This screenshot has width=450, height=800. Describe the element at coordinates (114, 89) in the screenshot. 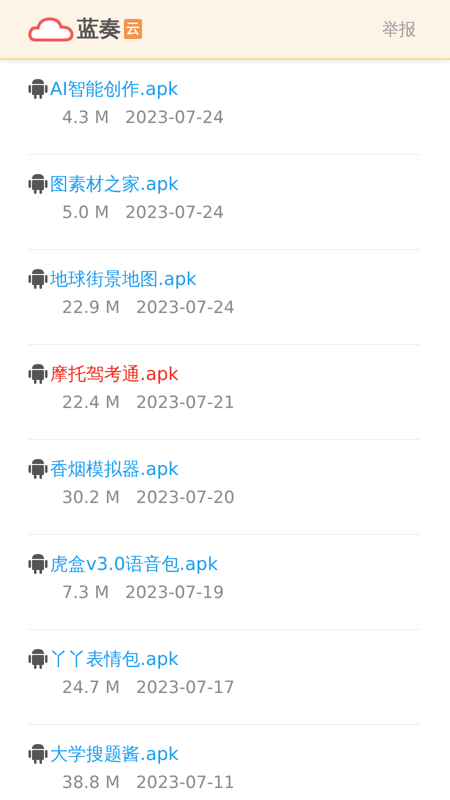

I see `file-link: AI智能创作.apk` at that location.